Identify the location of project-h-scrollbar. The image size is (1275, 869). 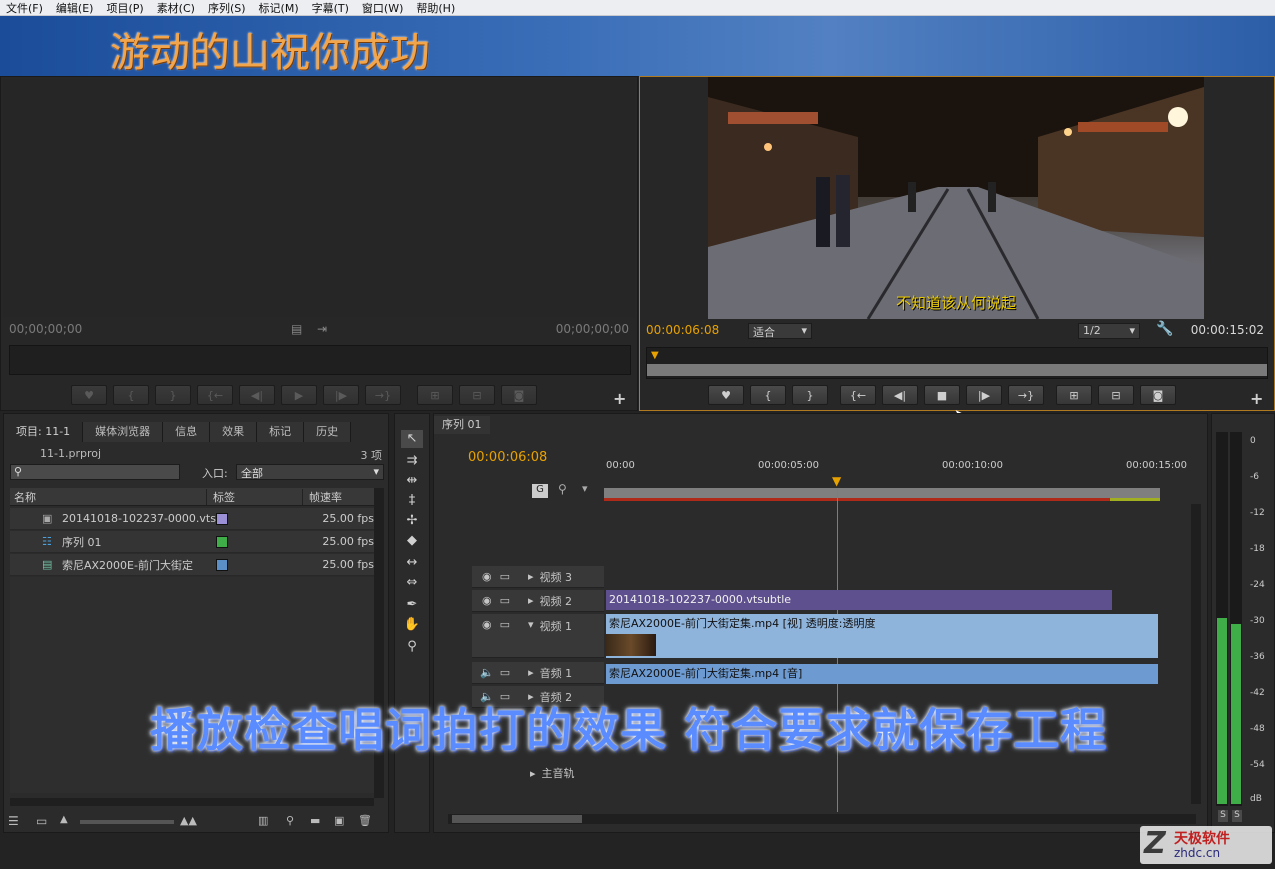
(192, 802).